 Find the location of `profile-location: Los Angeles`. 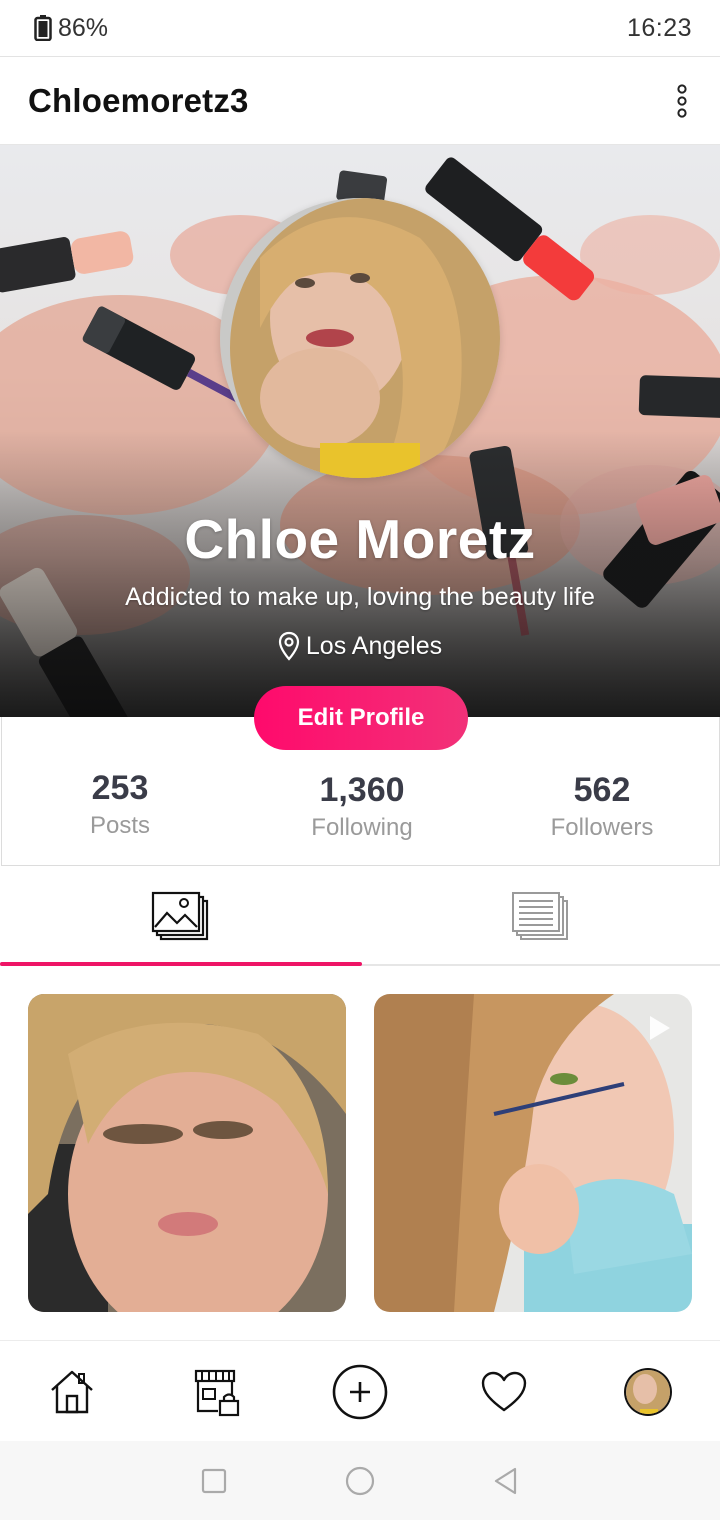

profile-location: Los Angeles is located at coordinates (360, 646).